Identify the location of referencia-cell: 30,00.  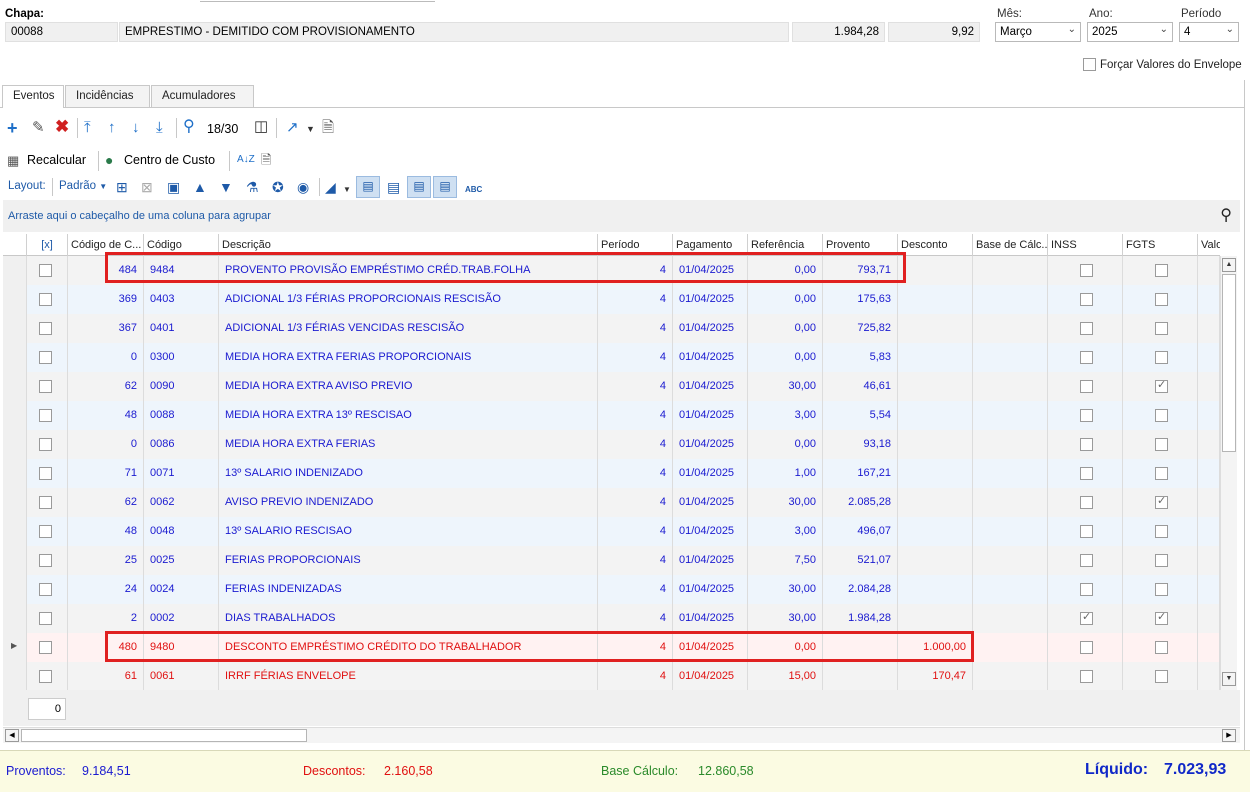
(785, 502).